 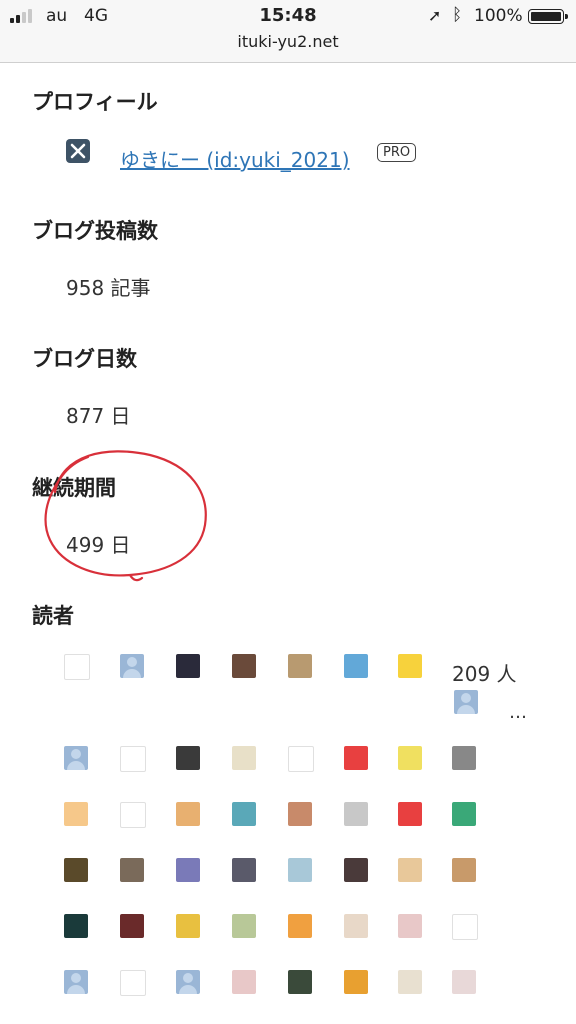 I want to click on post-count-heading: ブログ投稿数, so click(x=95, y=231).